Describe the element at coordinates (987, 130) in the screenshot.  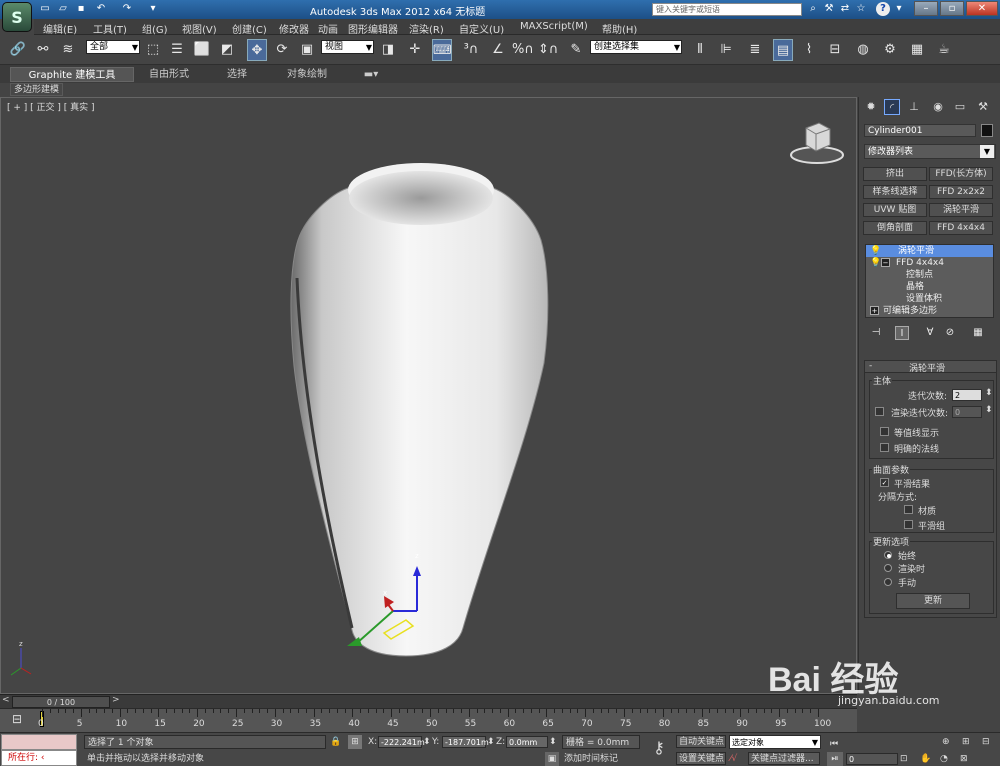
I see `object-color-swatch` at that location.